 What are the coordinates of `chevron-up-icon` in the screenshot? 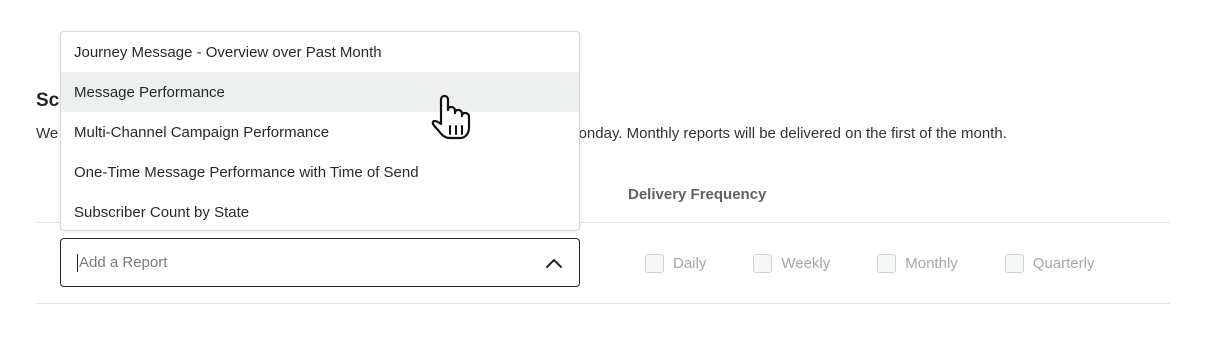 It's located at (554, 263).